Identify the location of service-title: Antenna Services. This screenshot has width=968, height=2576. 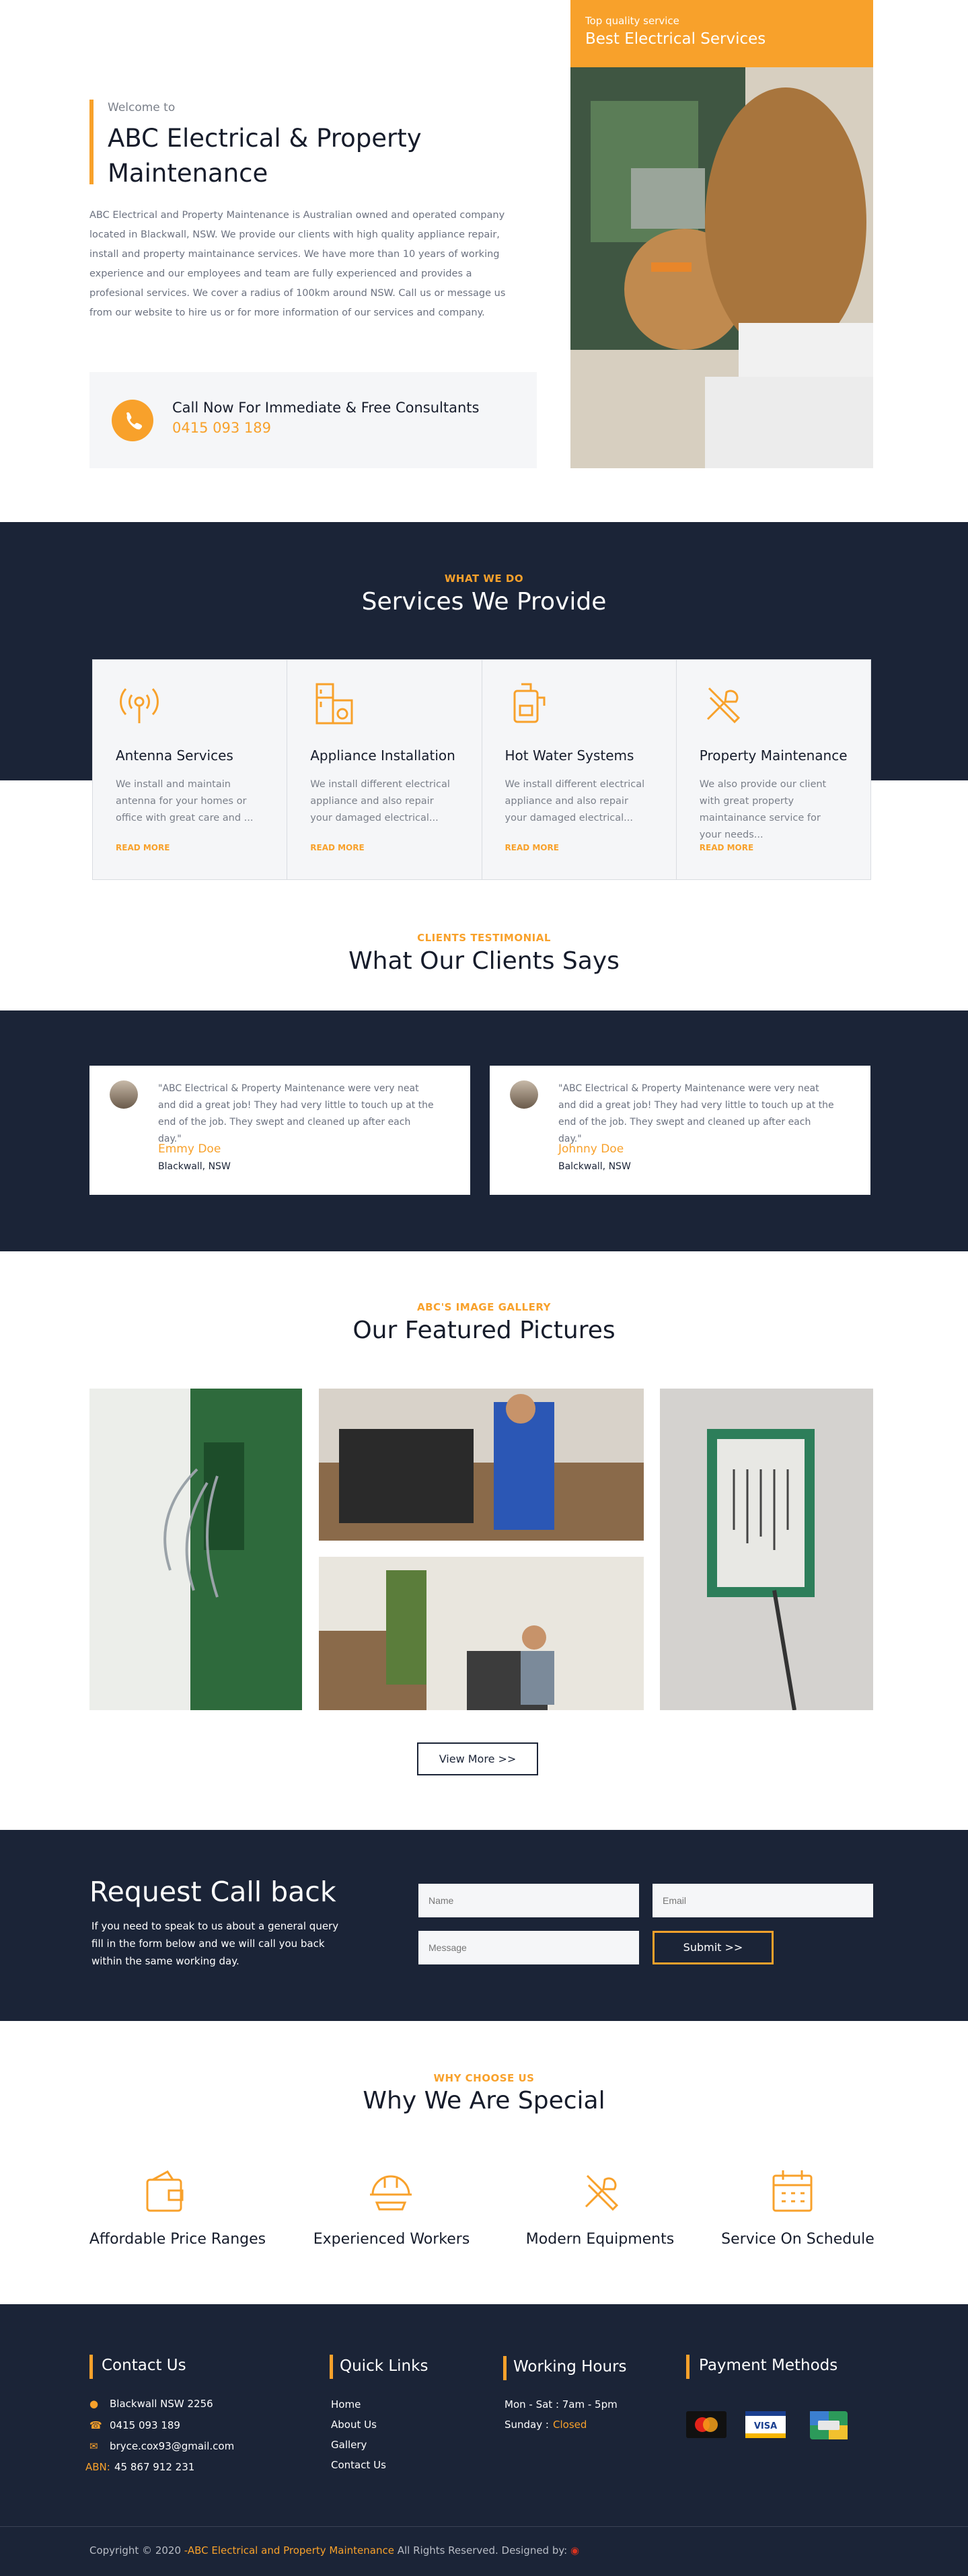
(174, 755).